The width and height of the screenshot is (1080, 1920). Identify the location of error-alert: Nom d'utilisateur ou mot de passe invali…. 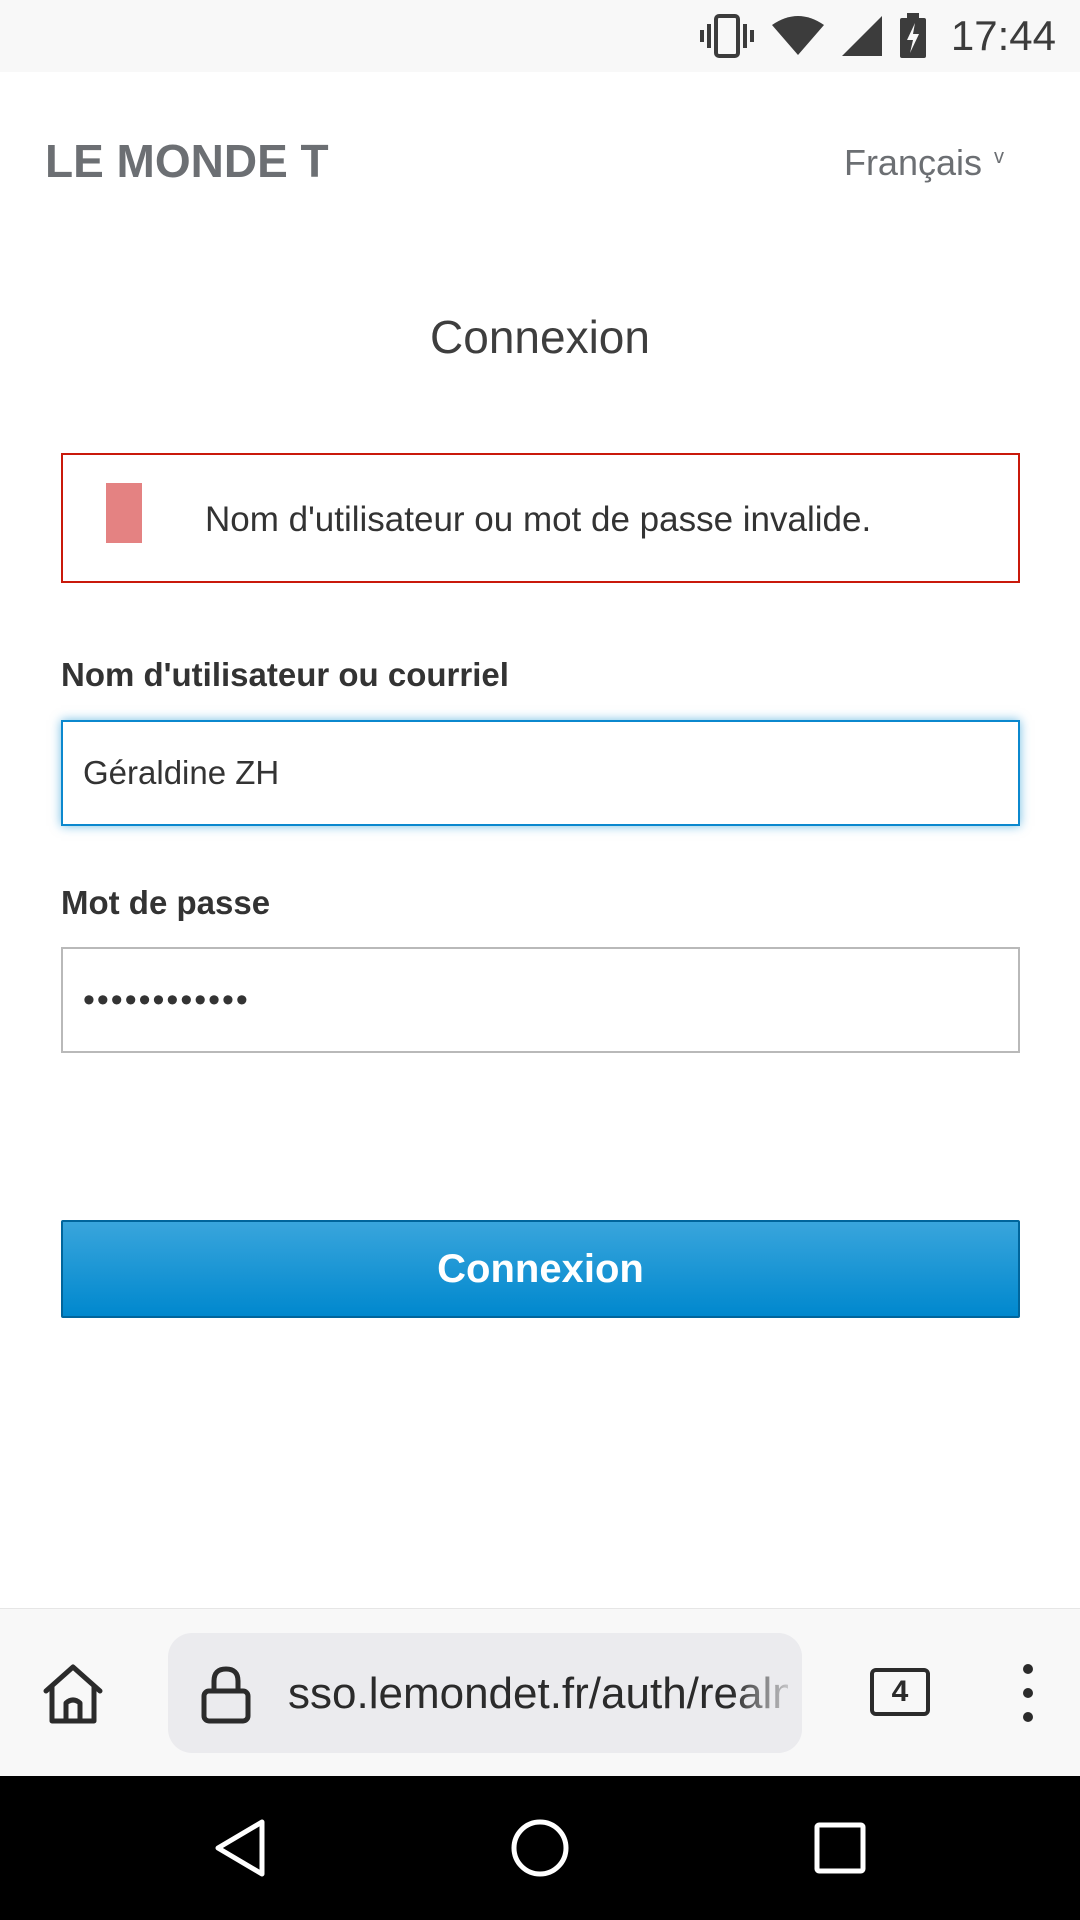
(540, 518).